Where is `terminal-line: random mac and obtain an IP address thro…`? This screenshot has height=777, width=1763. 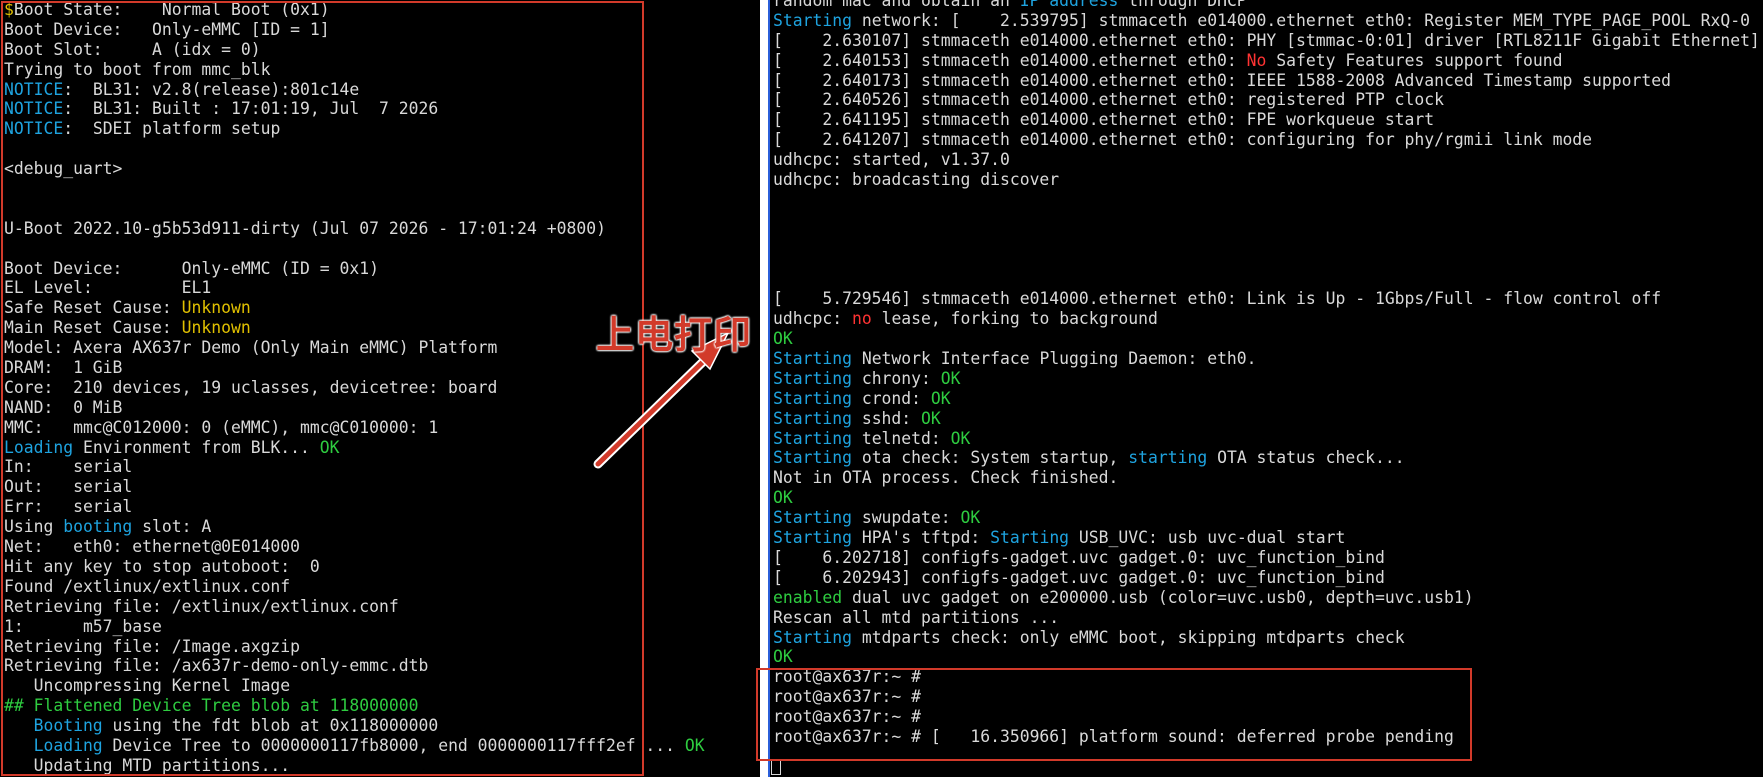 terminal-line: random mac and obtain an IP address thro… is located at coordinates (1266, 5).